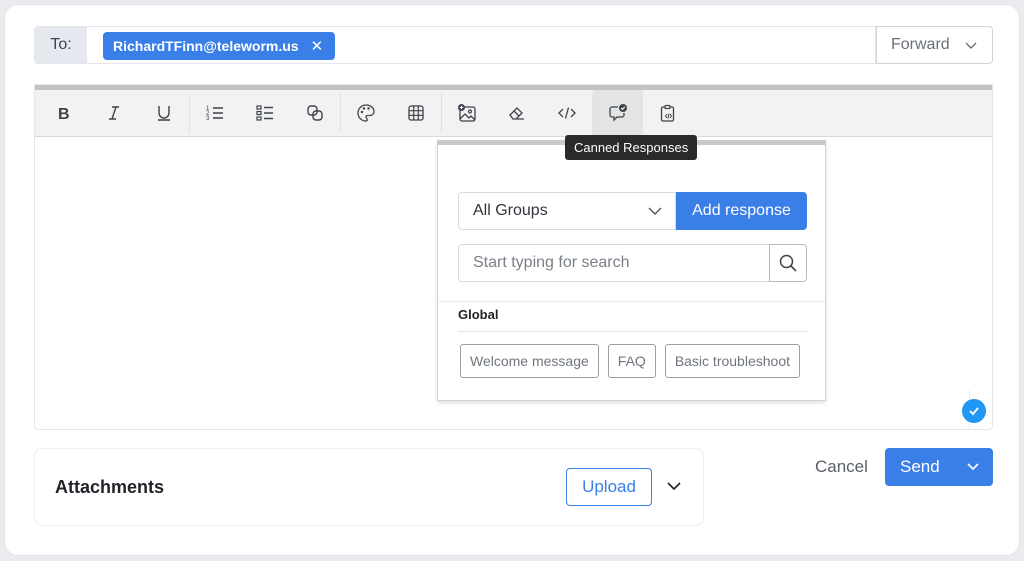  I want to click on reply-mode-value: Forward, so click(920, 44).